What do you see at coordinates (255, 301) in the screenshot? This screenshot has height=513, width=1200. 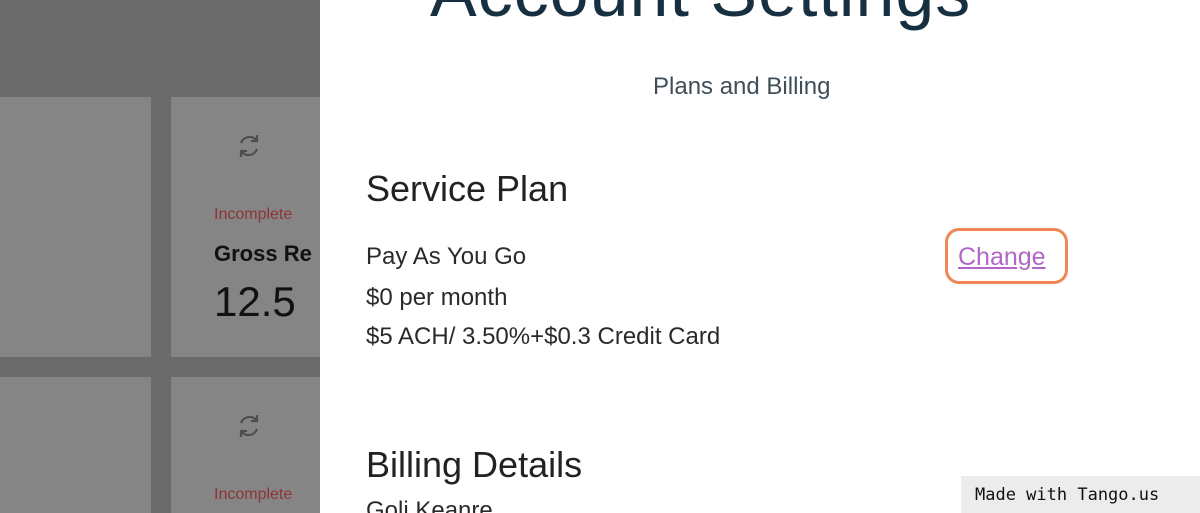 I see `card-value: 12.5` at bounding box center [255, 301].